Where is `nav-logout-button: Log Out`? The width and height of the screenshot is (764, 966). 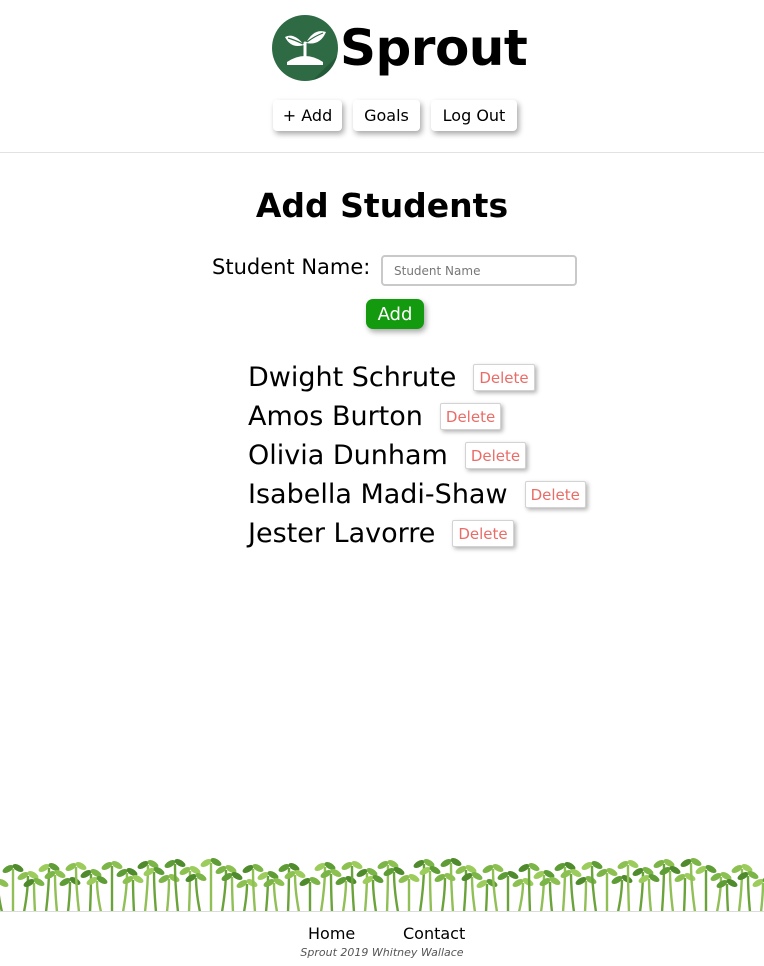 nav-logout-button: Log Out is located at coordinates (474, 115).